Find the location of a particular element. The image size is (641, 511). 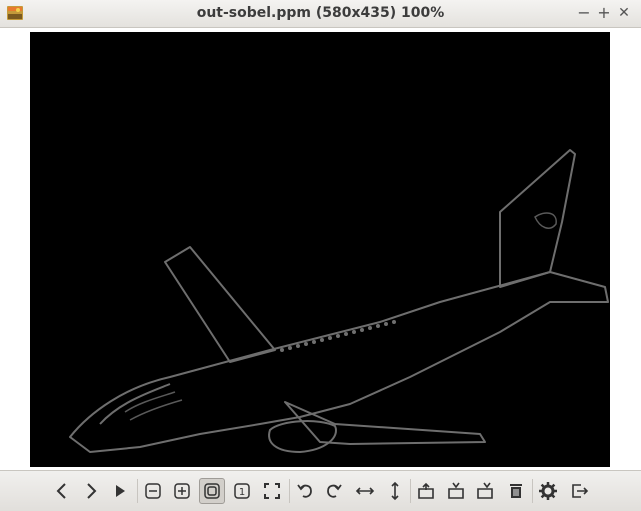

window-title: out-sobel.ppm (580x435) 100% is located at coordinates (320, 13).